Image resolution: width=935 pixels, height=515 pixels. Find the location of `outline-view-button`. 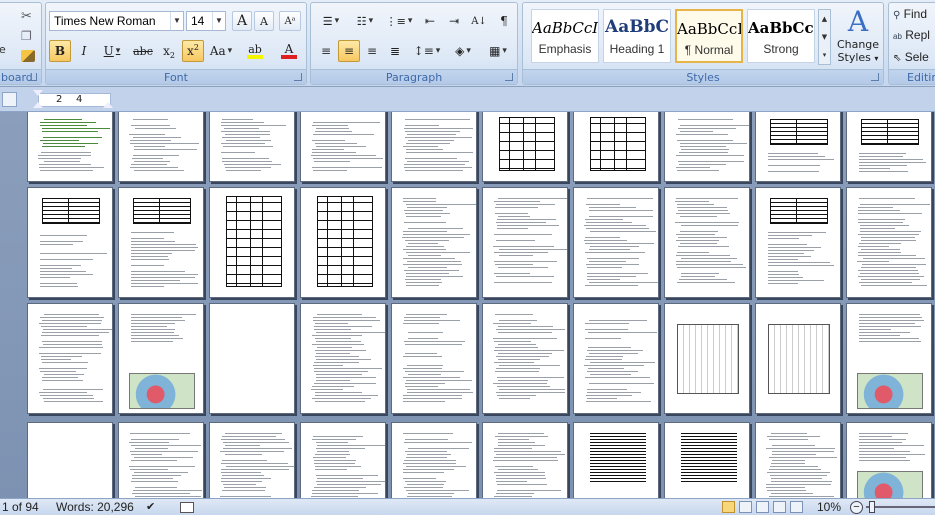

outline-view-button is located at coordinates (779, 507).